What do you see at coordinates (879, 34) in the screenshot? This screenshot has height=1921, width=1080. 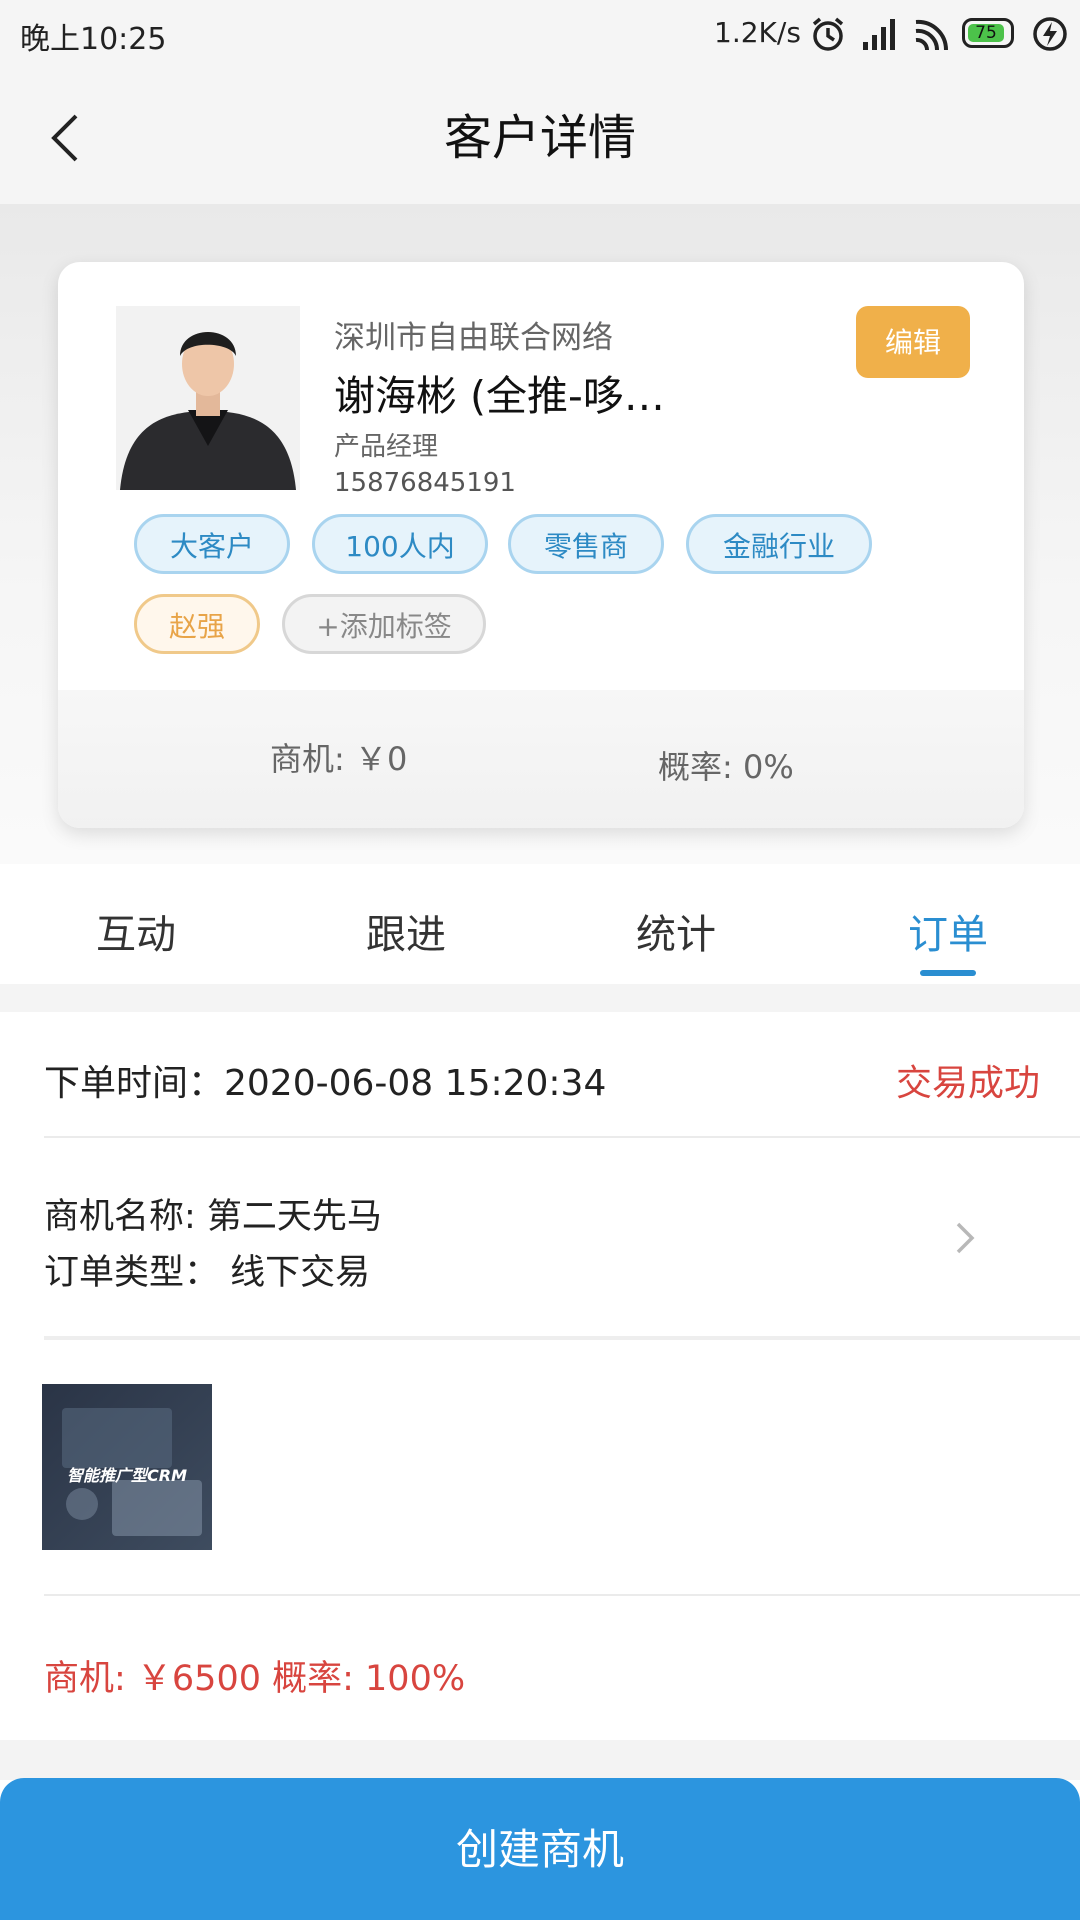 I see `signal-icon` at bounding box center [879, 34].